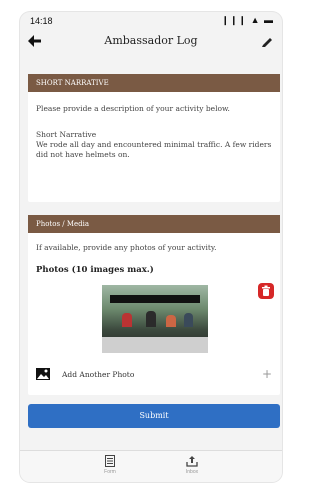 This screenshot has height=484, width=320. Describe the element at coordinates (155, 345) in the screenshot. I see `photo-ground` at that location.